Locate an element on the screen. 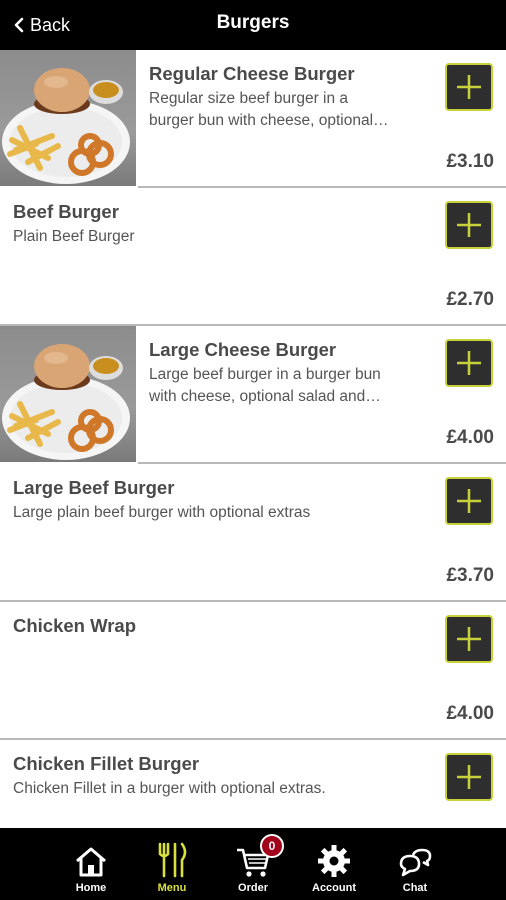 The height and width of the screenshot is (900, 506). item-name: Beef Burger is located at coordinates (66, 211).